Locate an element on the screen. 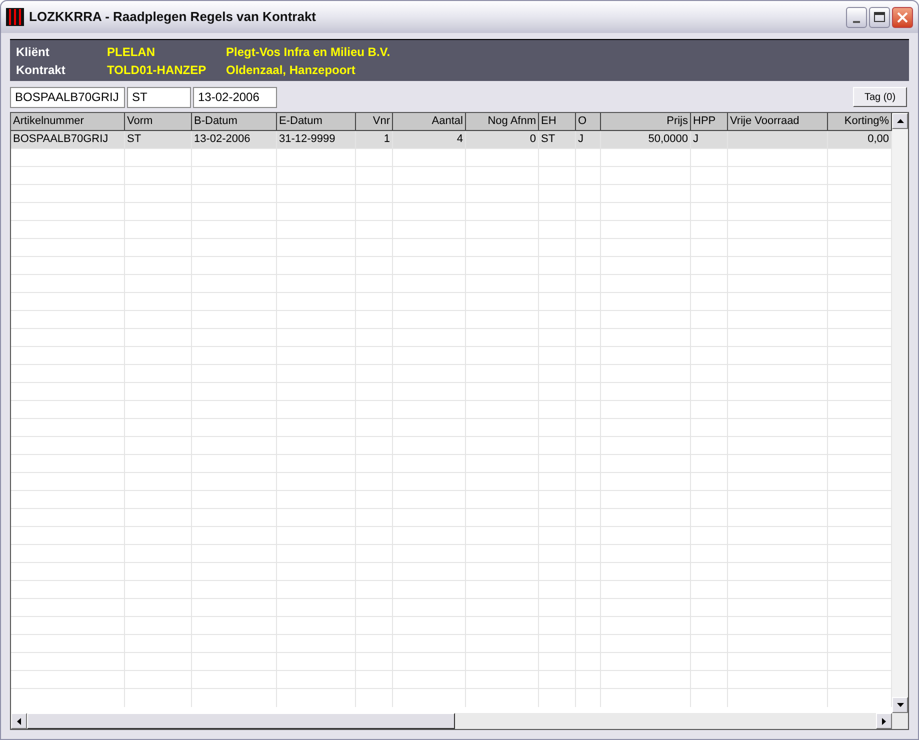 The width and height of the screenshot is (919, 740). info-label: Kliënt is located at coordinates (33, 52).